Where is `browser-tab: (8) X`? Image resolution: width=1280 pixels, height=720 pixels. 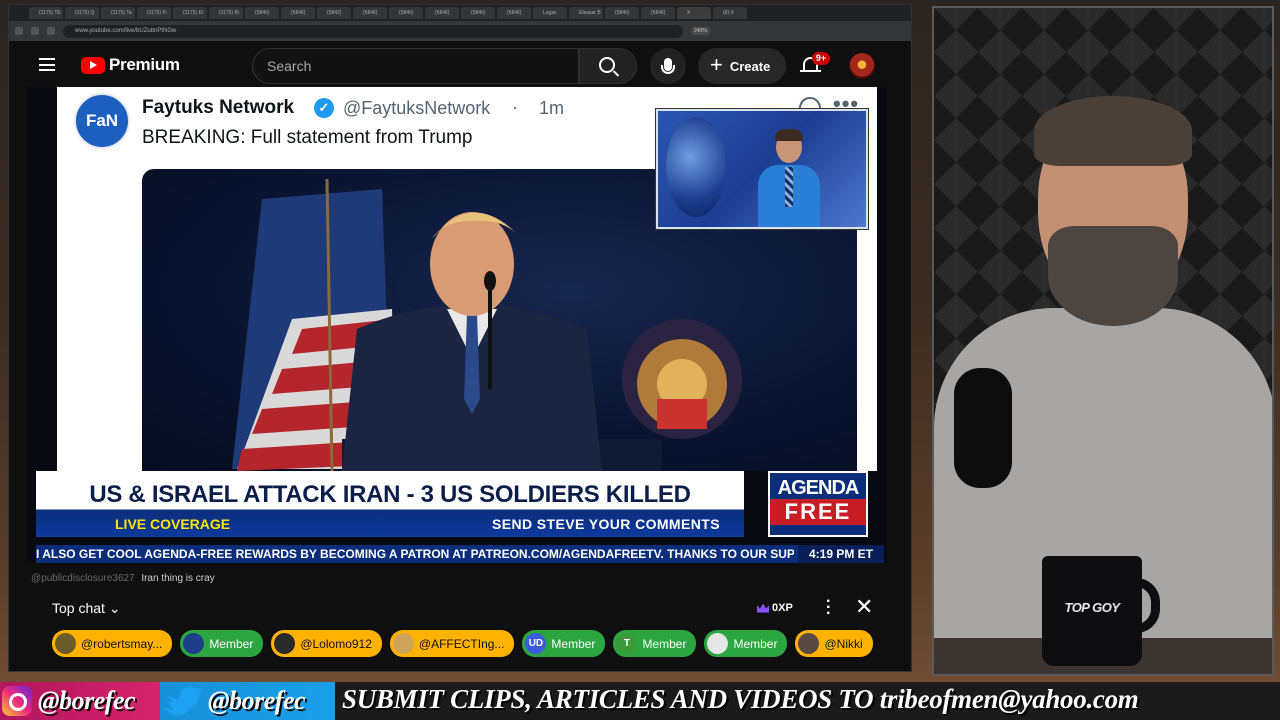
browser-tab: (8) X is located at coordinates (730, 13).